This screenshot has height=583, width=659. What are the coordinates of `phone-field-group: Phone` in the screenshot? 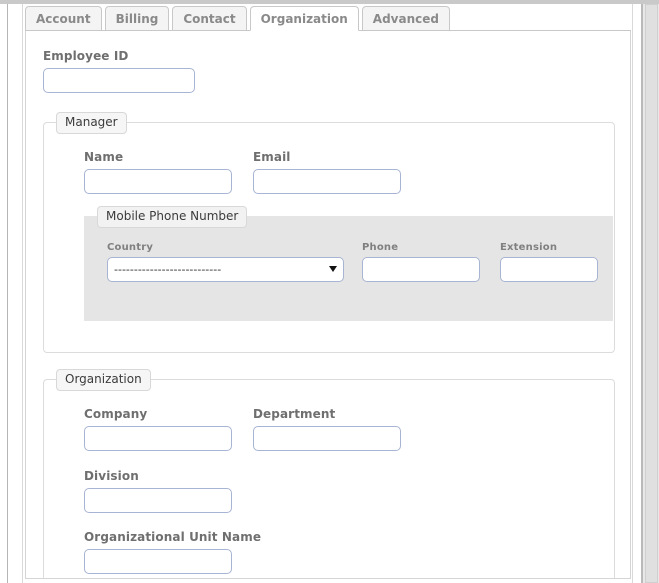 It's located at (421, 262).